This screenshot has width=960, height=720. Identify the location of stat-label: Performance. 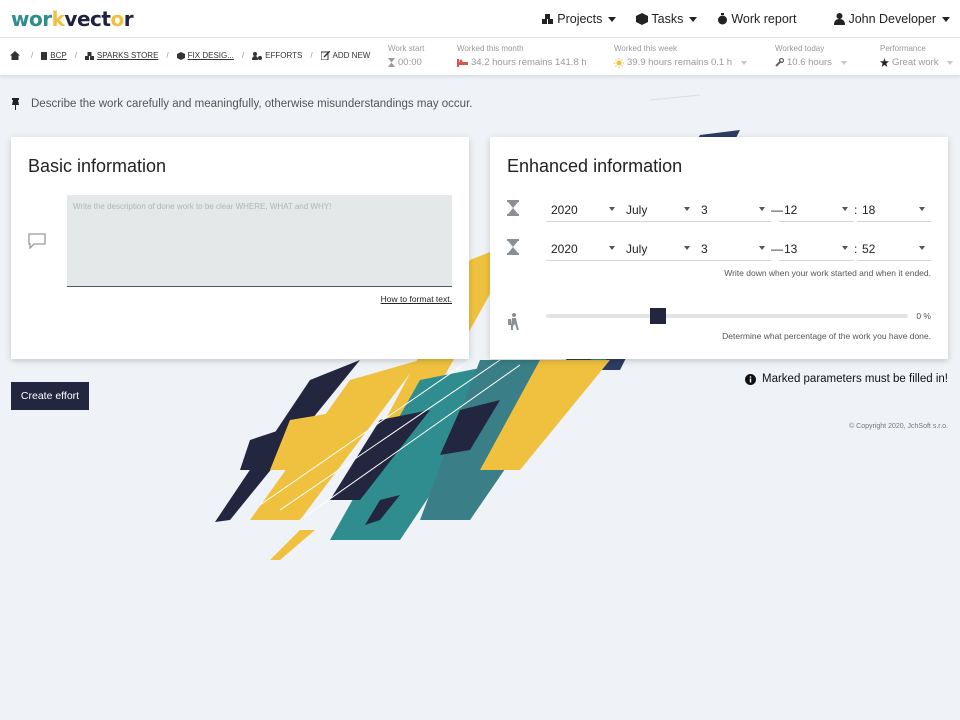
(903, 48).